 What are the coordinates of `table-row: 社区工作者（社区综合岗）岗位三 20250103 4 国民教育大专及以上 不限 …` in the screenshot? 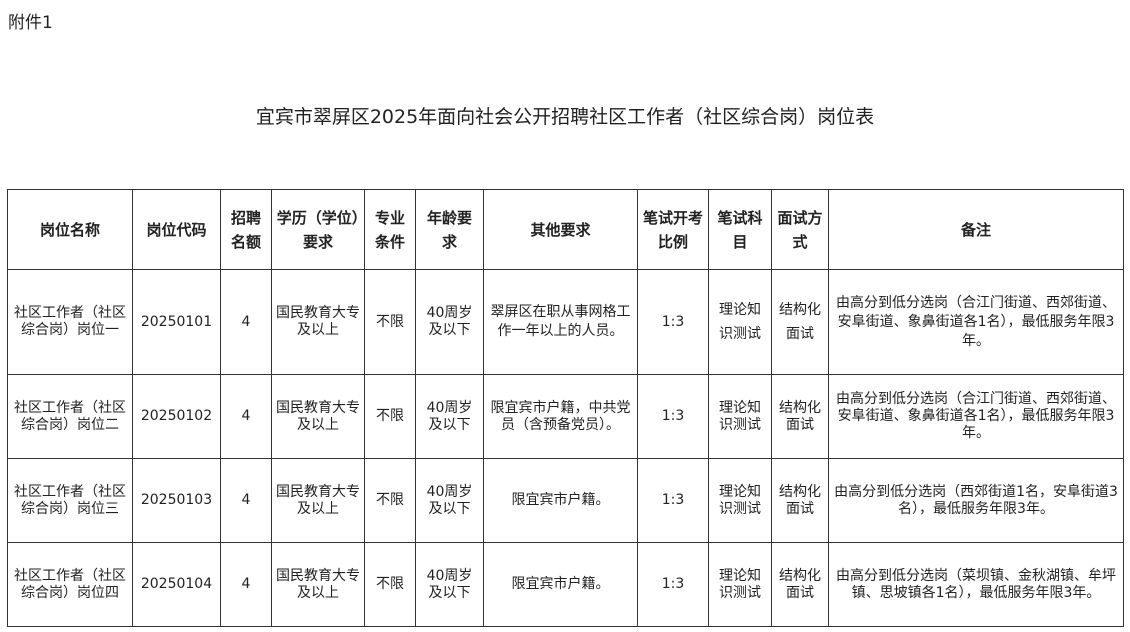 It's located at (565, 500).